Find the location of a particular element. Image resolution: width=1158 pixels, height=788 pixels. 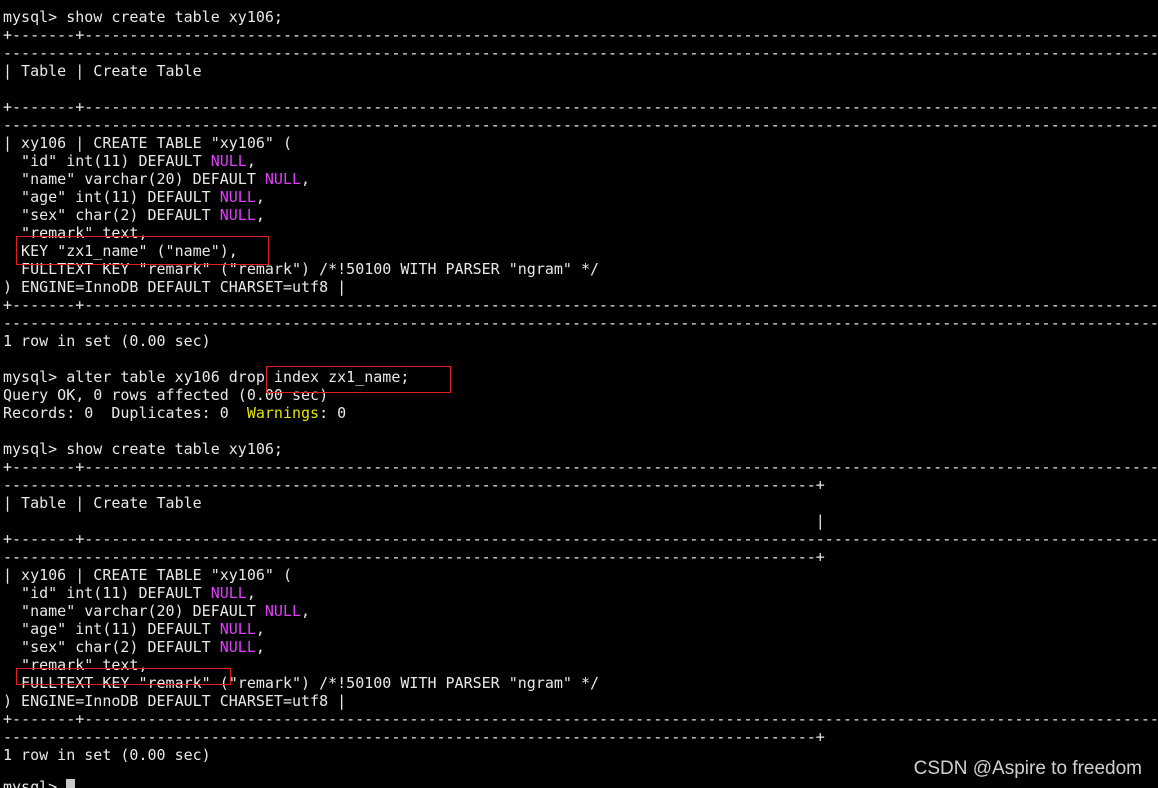

records-status: Records: 0 Duplicates: 0 Warnings: 0 is located at coordinates (174, 413).